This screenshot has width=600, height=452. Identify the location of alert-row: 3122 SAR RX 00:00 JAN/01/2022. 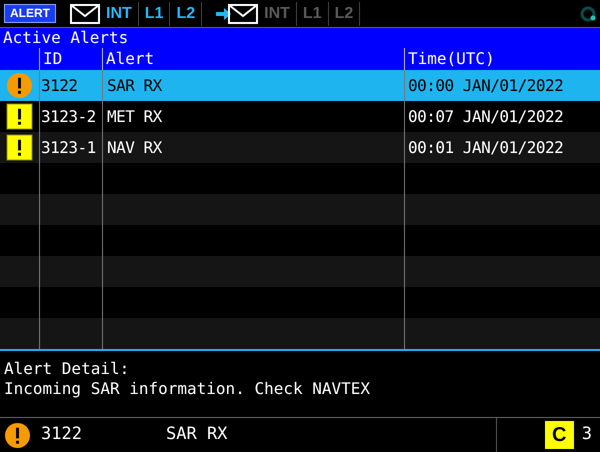
(300, 85).